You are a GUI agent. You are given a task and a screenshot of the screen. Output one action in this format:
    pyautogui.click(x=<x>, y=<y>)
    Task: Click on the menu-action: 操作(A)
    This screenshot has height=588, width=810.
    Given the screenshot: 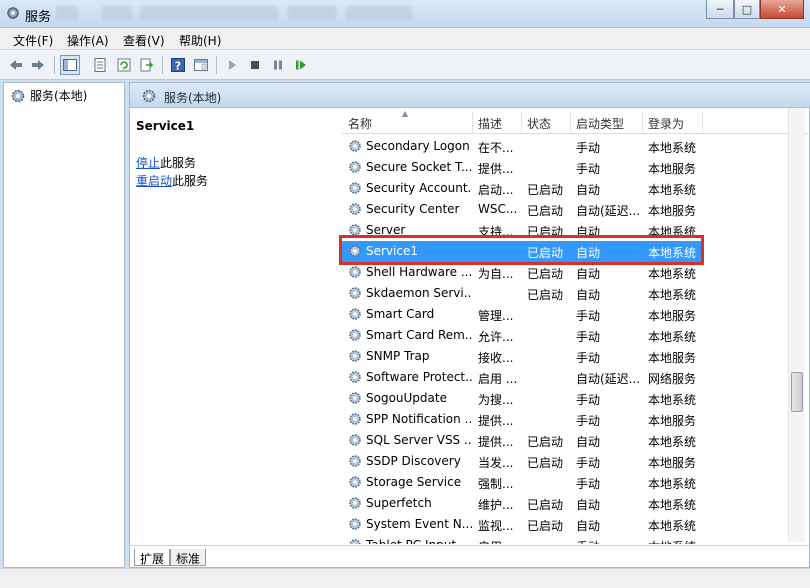 What is the action you would take?
    pyautogui.click(x=88, y=40)
    